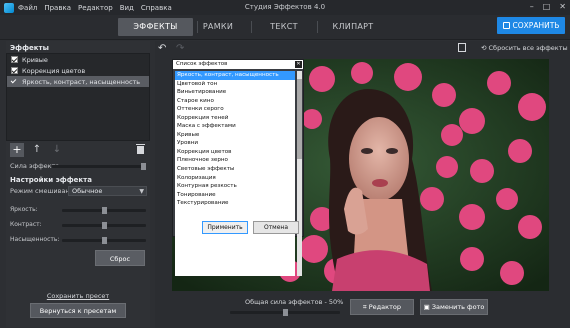 The height and width of the screenshot is (328, 570). Describe the element at coordinates (235, 178) in the screenshot. I see `list-item: Колоризация` at that location.